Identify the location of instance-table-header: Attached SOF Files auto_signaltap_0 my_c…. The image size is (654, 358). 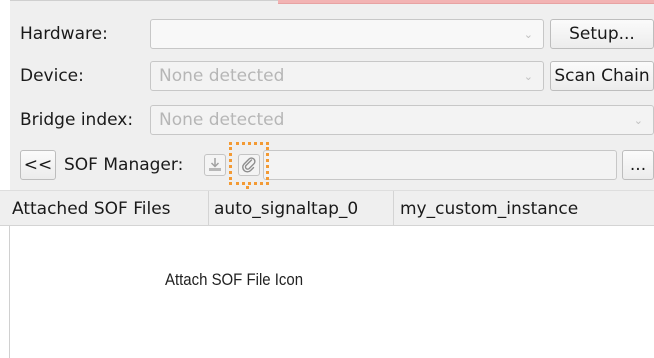
(327, 208).